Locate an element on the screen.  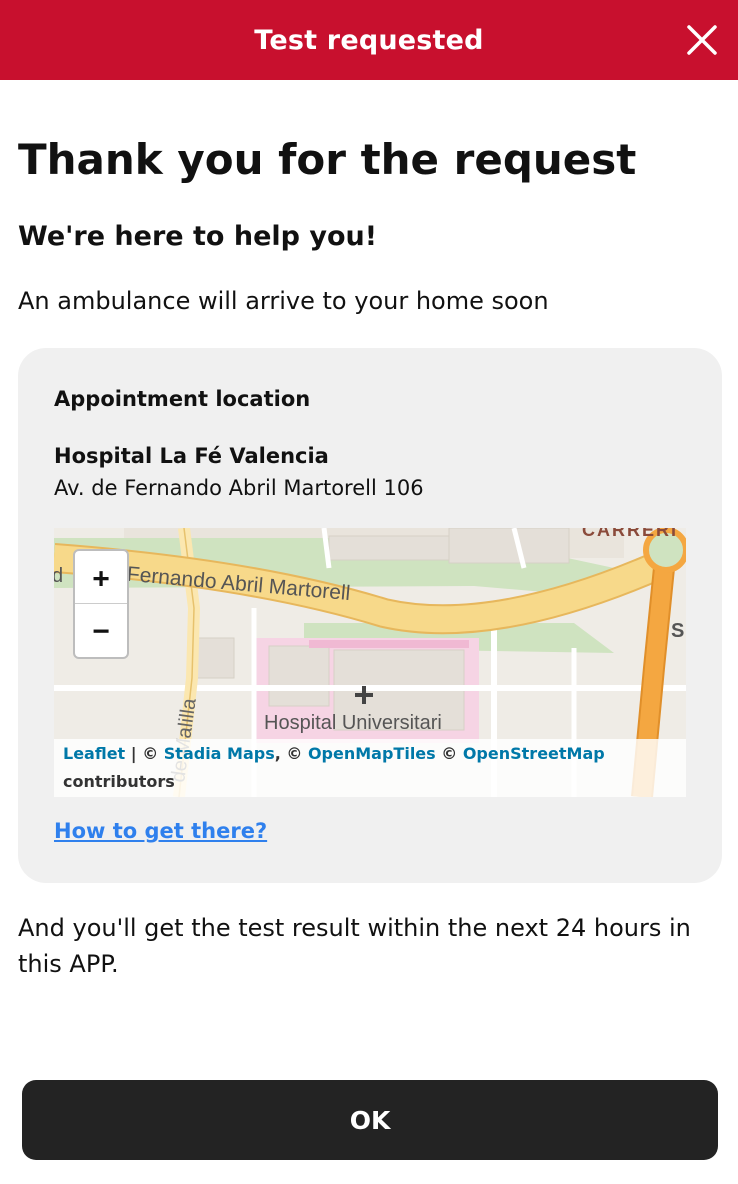
ok-button: OK is located at coordinates (370, 1120).